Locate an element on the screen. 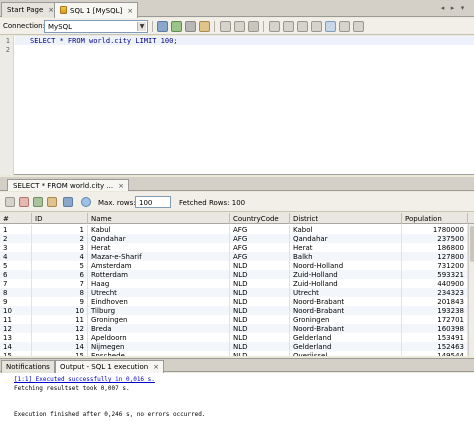  tab-list-icon: ▾ is located at coordinates (462, 8).